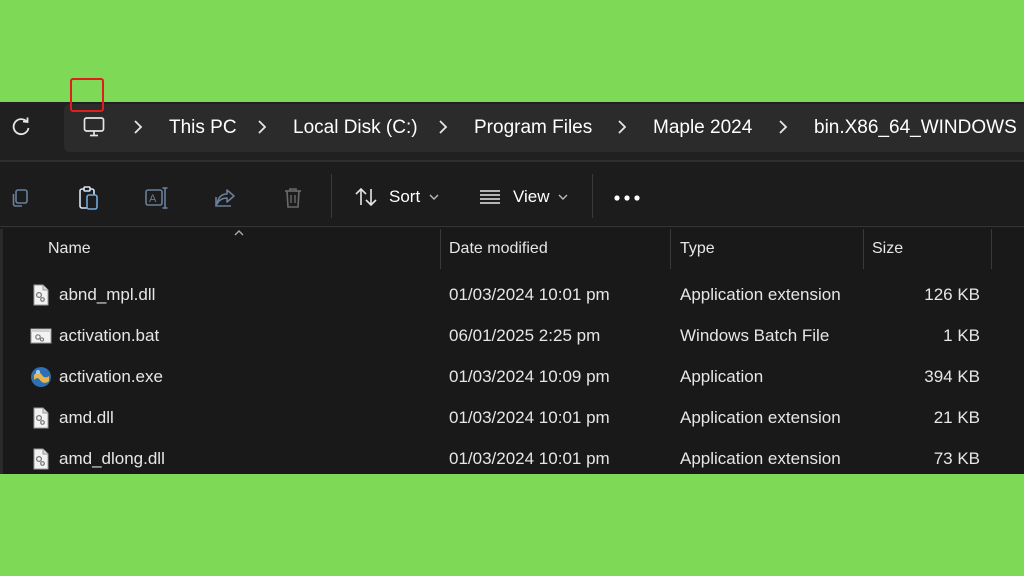 The width and height of the screenshot is (1024, 576). Describe the element at coordinates (887, 249) in the screenshot. I see `column-header-size: Size` at that location.